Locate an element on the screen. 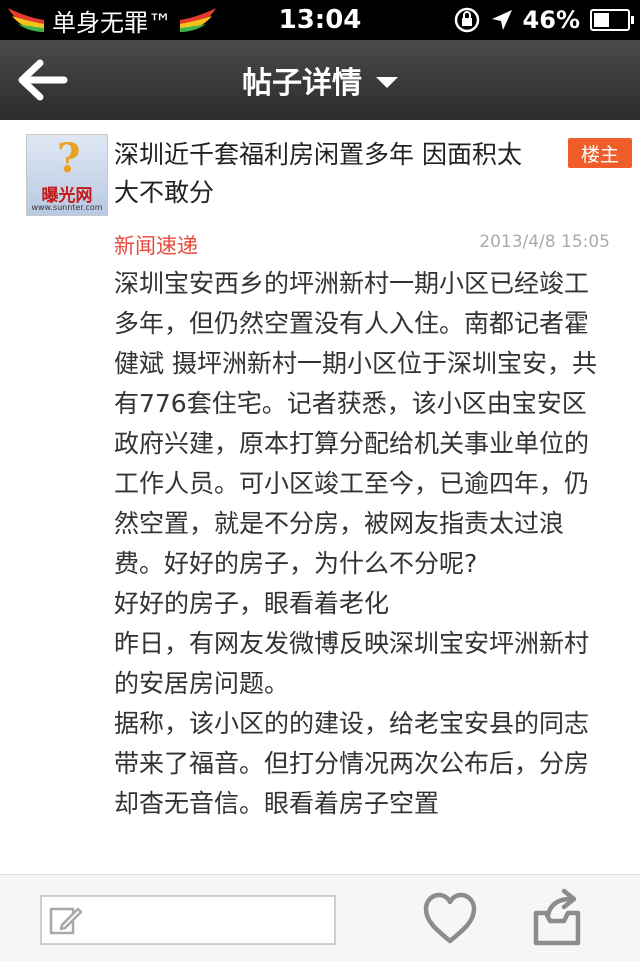  post-paragraph: 昨日，有网友发微博反映深圳宝安坪洲新村的安居房问题。 is located at coordinates (352, 663).